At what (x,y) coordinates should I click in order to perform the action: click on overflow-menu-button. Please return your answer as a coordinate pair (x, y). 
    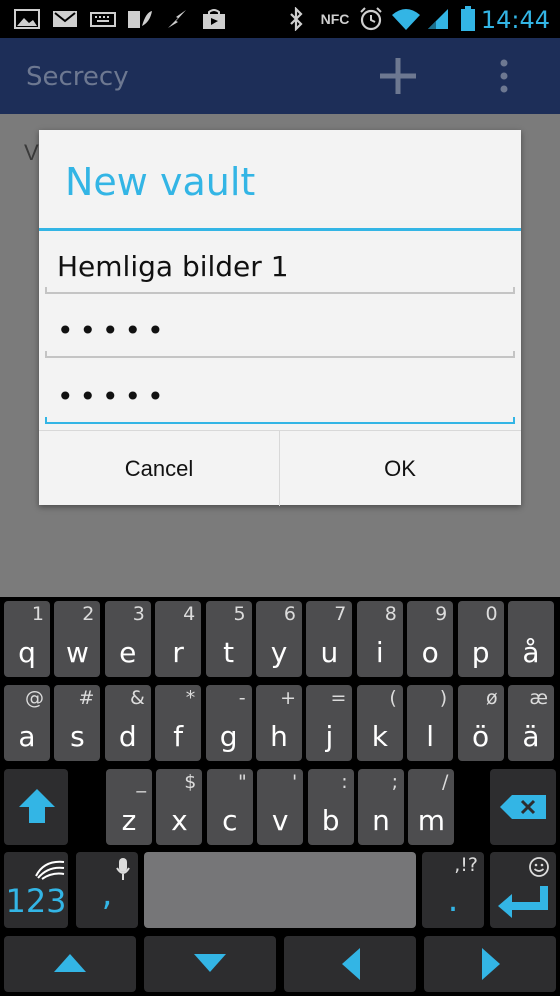
    Looking at the image, I should click on (504, 76).